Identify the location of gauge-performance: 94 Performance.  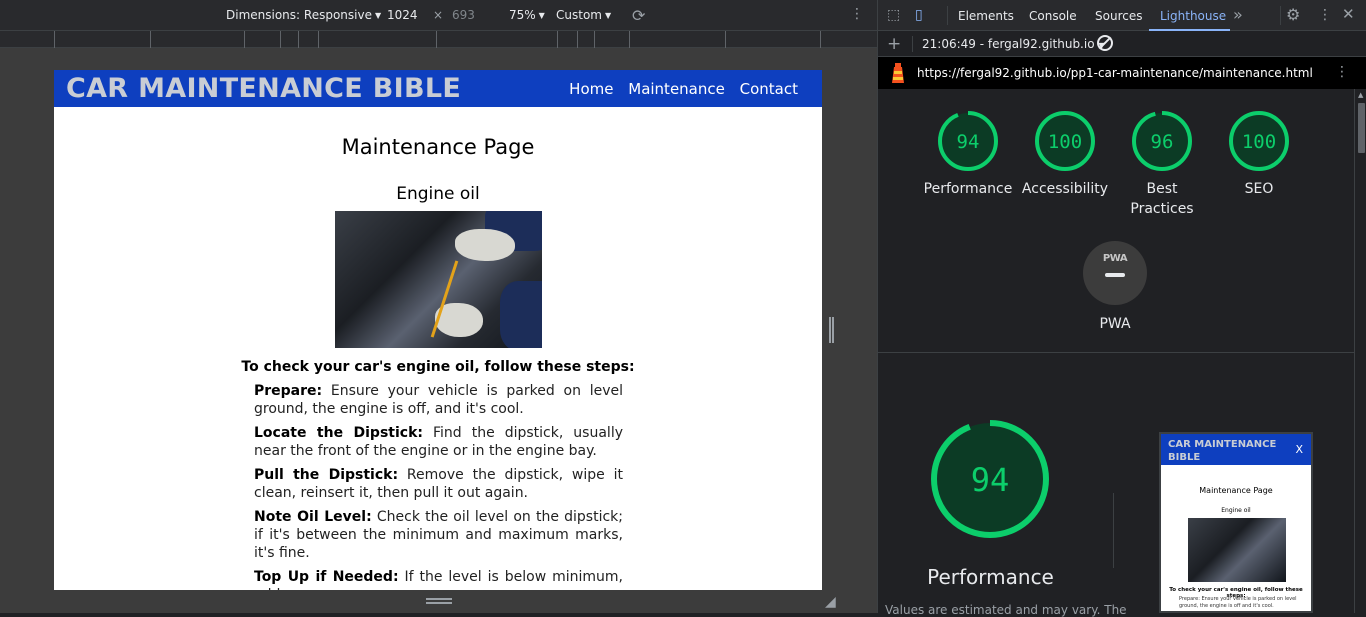
(968, 154).